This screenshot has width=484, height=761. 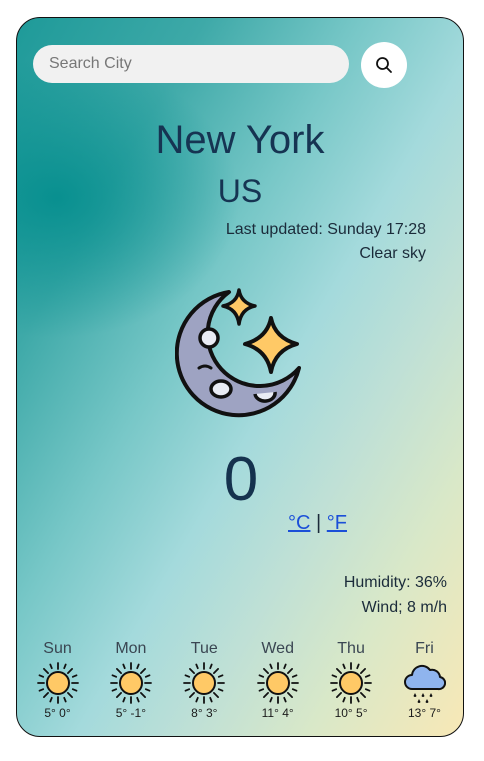 I want to click on city-name: New York, so click(x=240, y=140).